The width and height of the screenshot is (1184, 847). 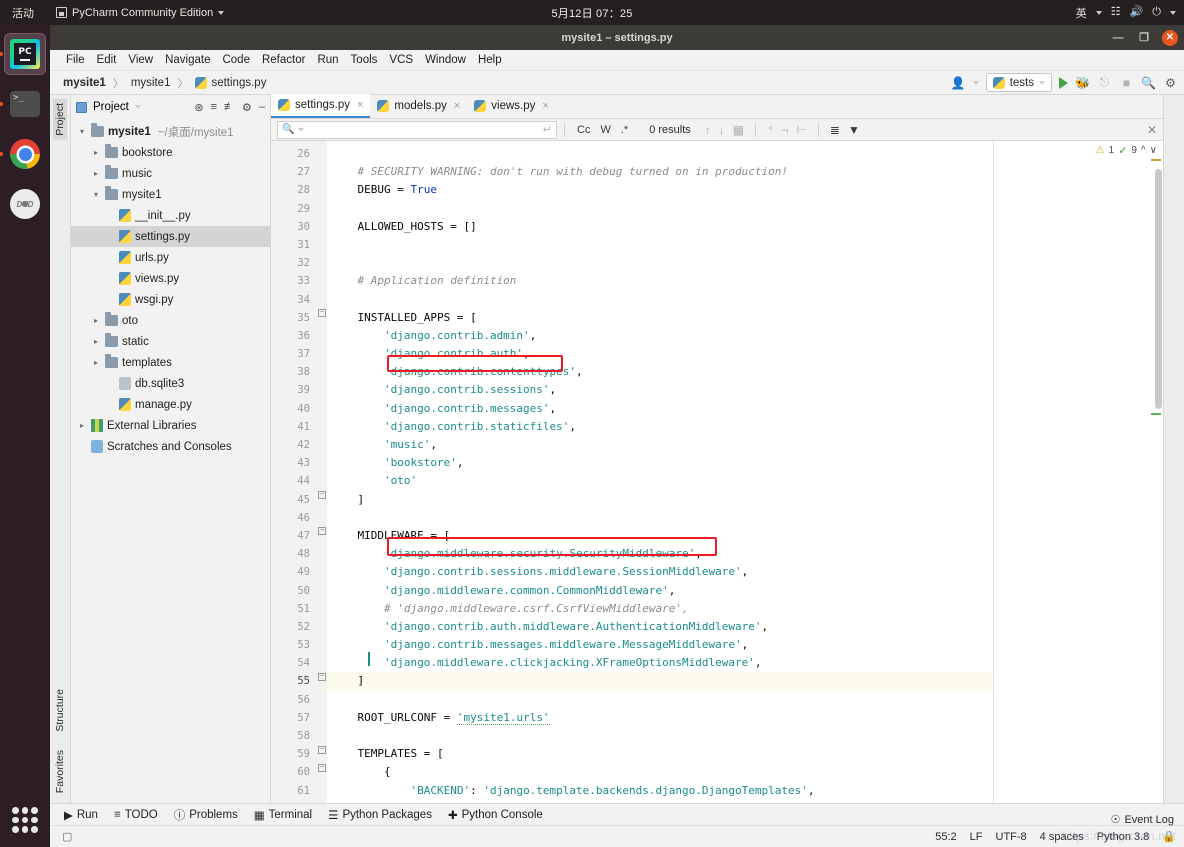 What do you see at coordinates (801, 130) in the screenshot?
I see `select-occurrences-icon: ⊢` at bounding box center [801, 130].